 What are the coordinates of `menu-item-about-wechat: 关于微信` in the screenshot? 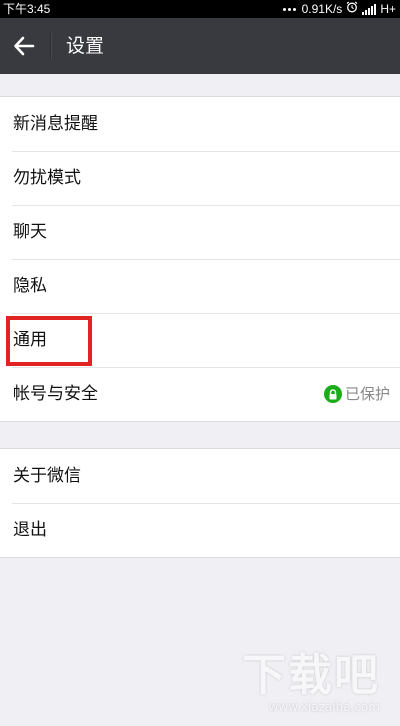 It's located at (200, 476).